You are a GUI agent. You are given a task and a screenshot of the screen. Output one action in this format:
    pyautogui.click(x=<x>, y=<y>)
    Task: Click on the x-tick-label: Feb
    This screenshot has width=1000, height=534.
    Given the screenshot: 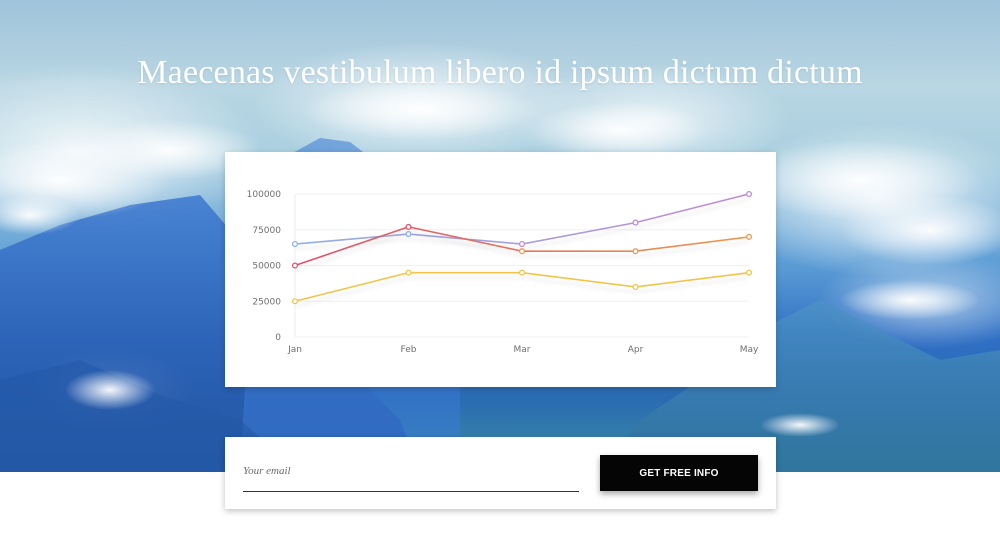 What is the action you would take?
    pyautogui.click(x=409, y=350)
    